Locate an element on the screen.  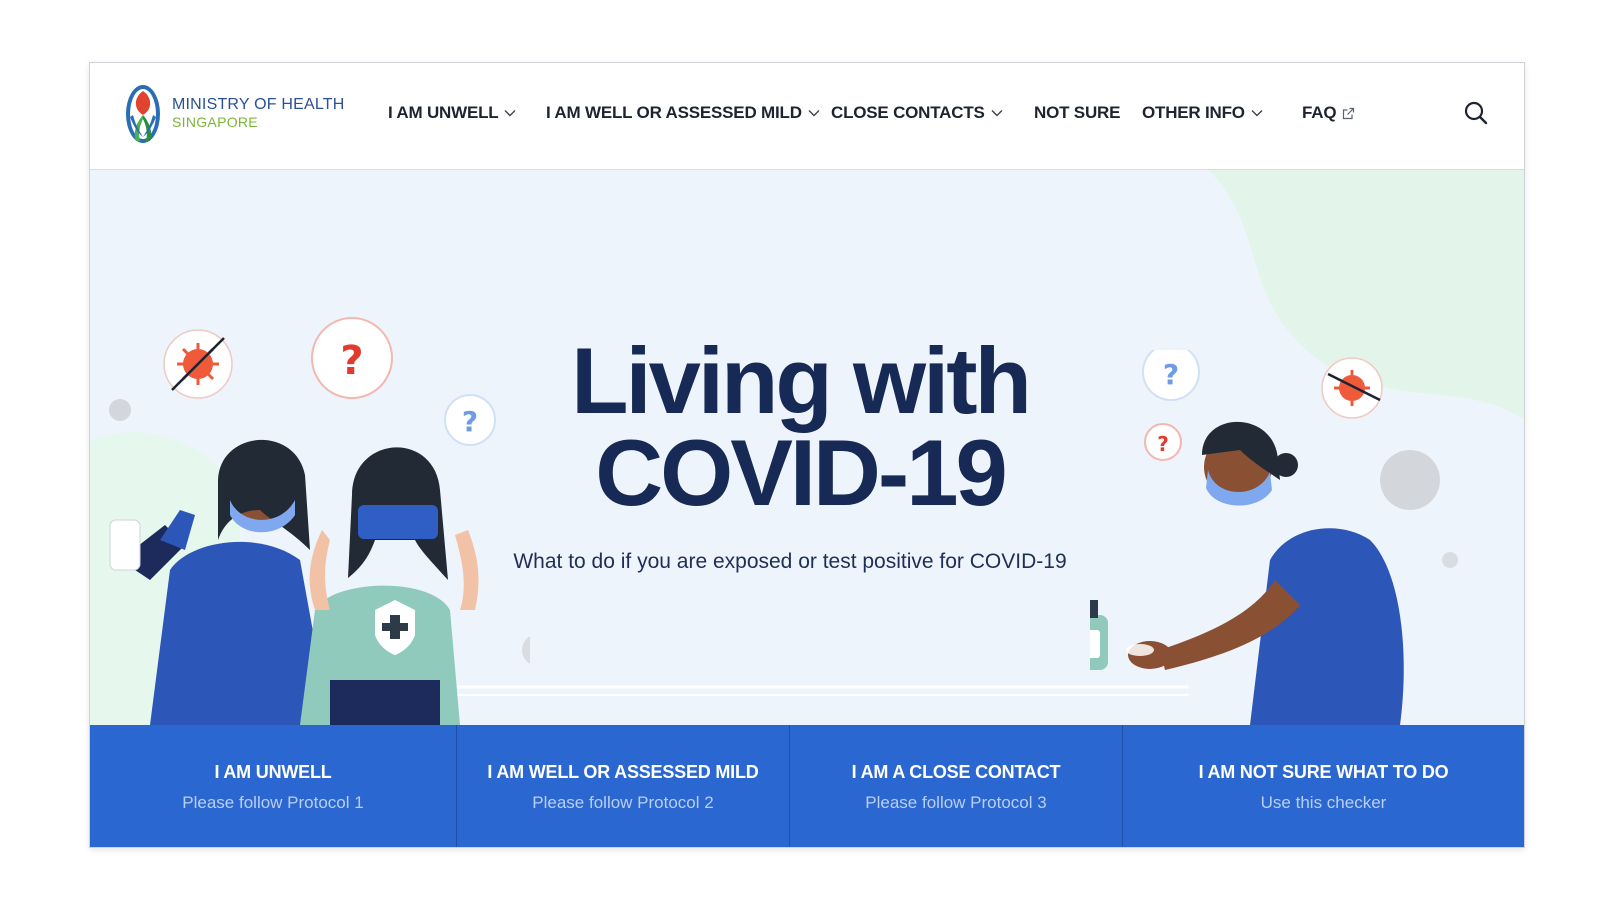
nav-label: FAQ is located at coordinates (1319, 112).